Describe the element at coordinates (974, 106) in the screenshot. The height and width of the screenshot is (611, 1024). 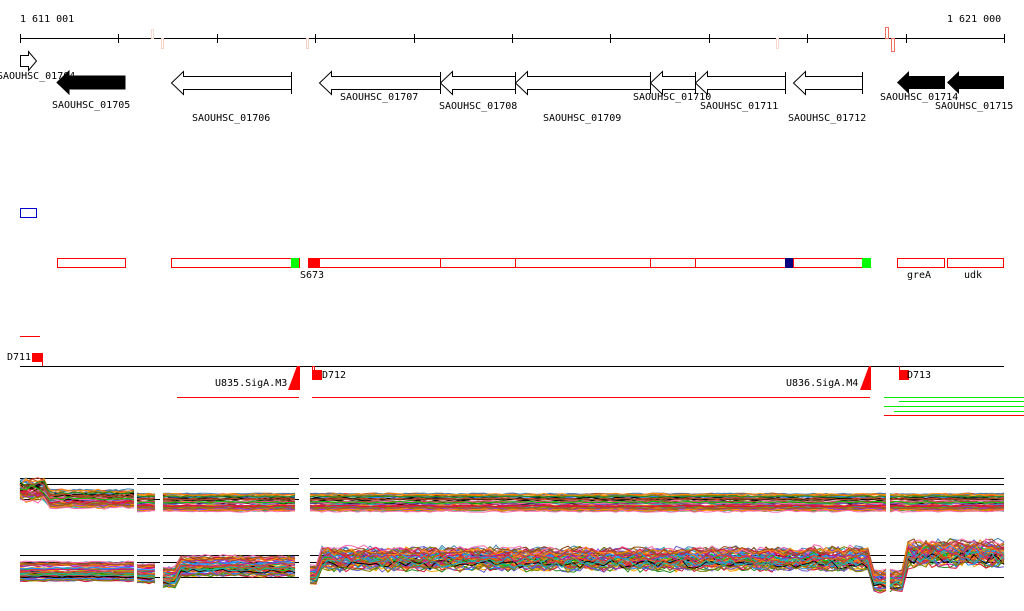
I see `gene-label: SAOUHSC_01715` at that location.